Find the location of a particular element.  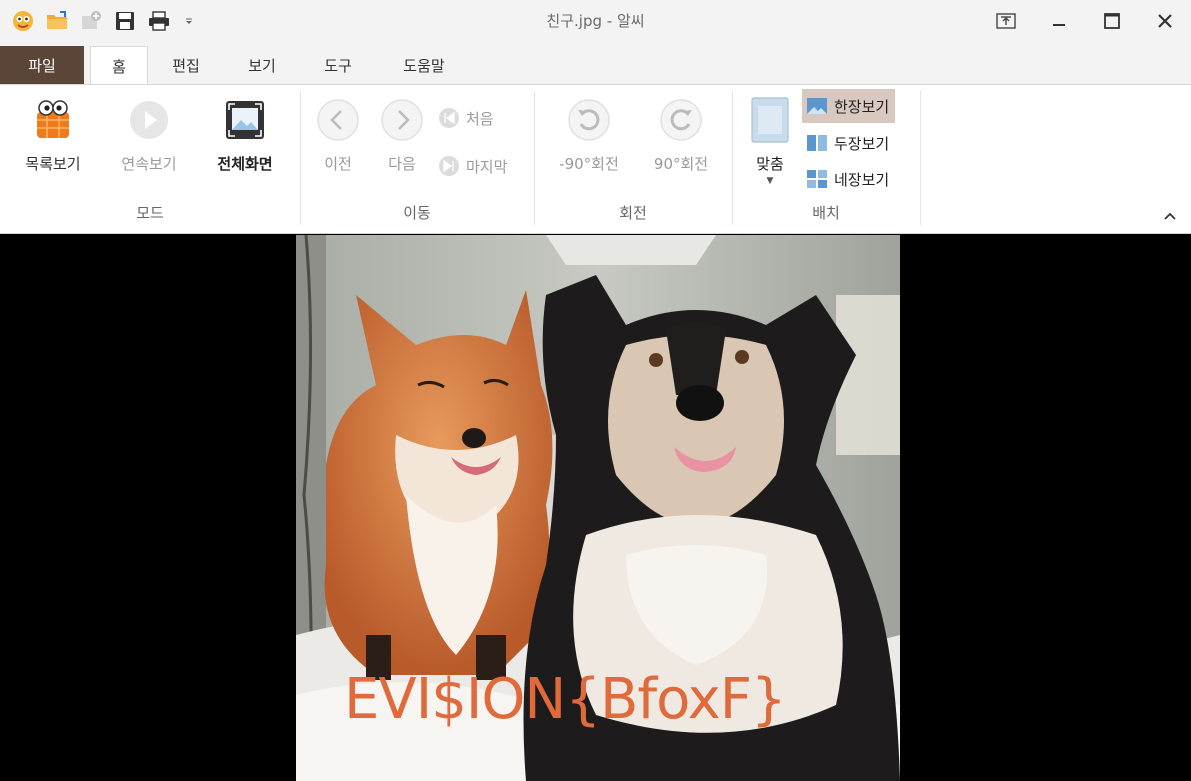

fullscreen-button: 전체화면 is located at coordinates (245, 135).